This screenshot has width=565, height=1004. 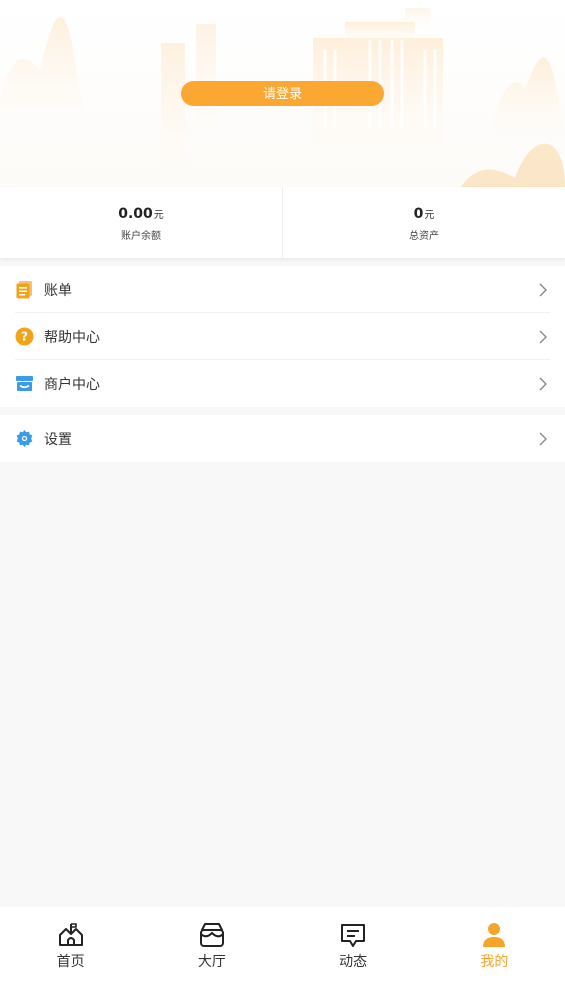 I want to click on tab-mine: 我的, so click(x=494, y=955).